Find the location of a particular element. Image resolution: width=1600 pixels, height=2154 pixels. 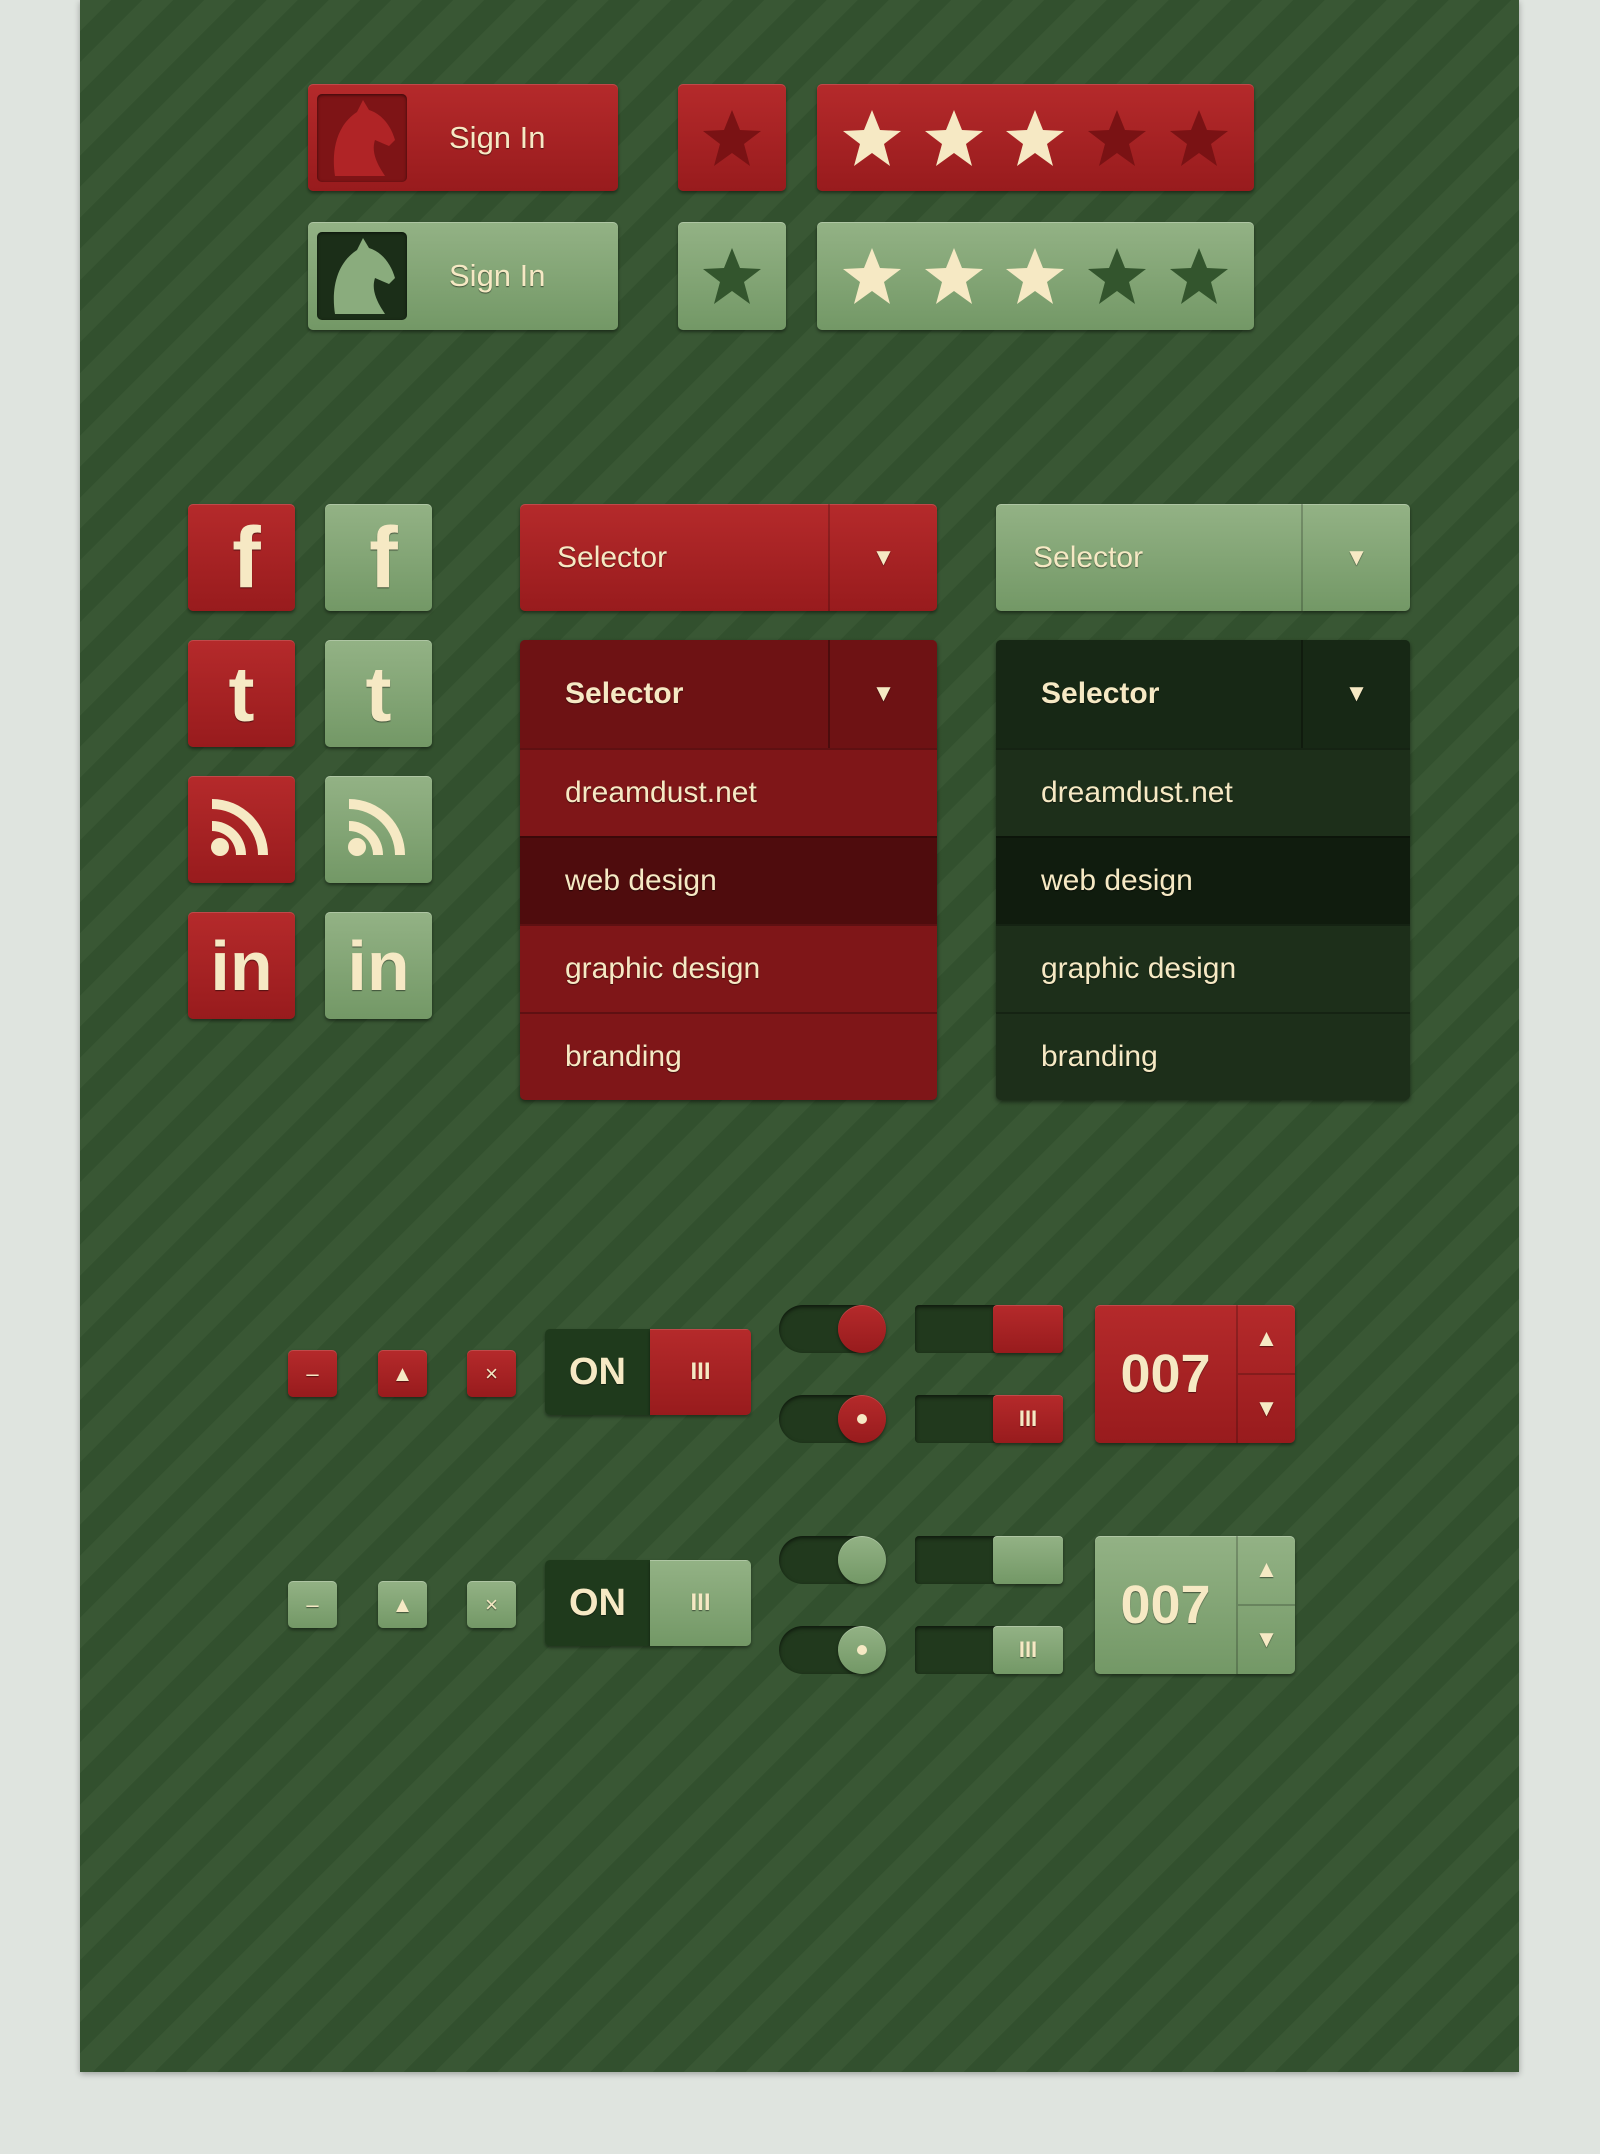

on-off-toggle-red: ON III is located at coordinates (648, 1372).